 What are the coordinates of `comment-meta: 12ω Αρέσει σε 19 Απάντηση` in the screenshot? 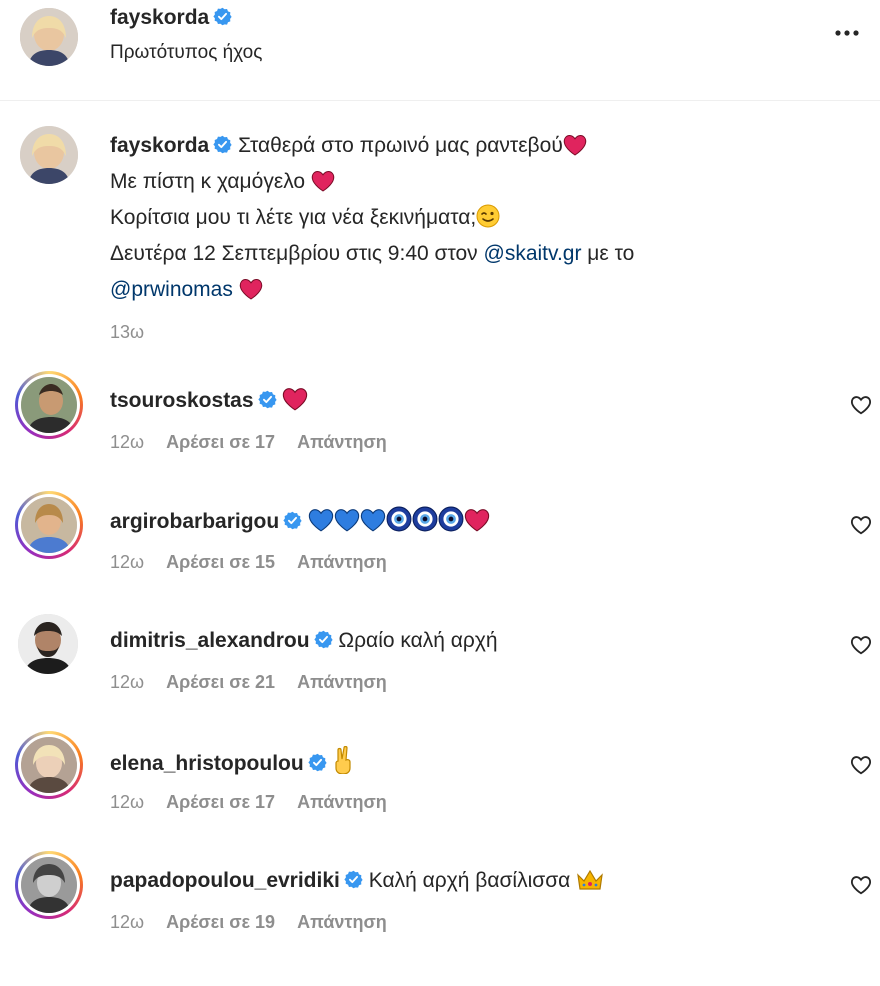 It's located at (248, 922).